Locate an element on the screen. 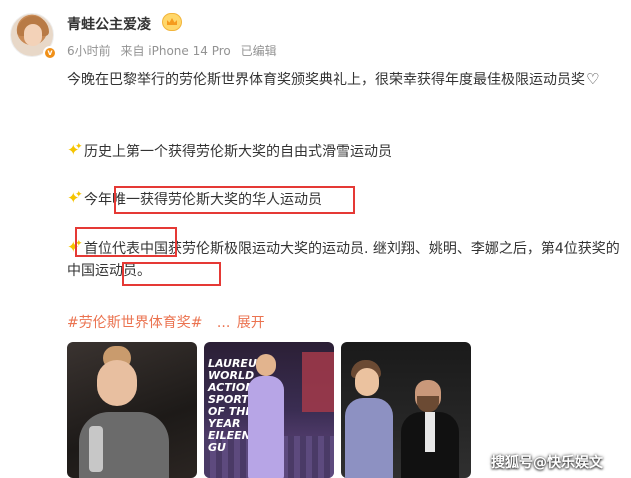 The width and height of the screenshot is (631, 478). photo3-man-beard is located at coordinates (428, 404).